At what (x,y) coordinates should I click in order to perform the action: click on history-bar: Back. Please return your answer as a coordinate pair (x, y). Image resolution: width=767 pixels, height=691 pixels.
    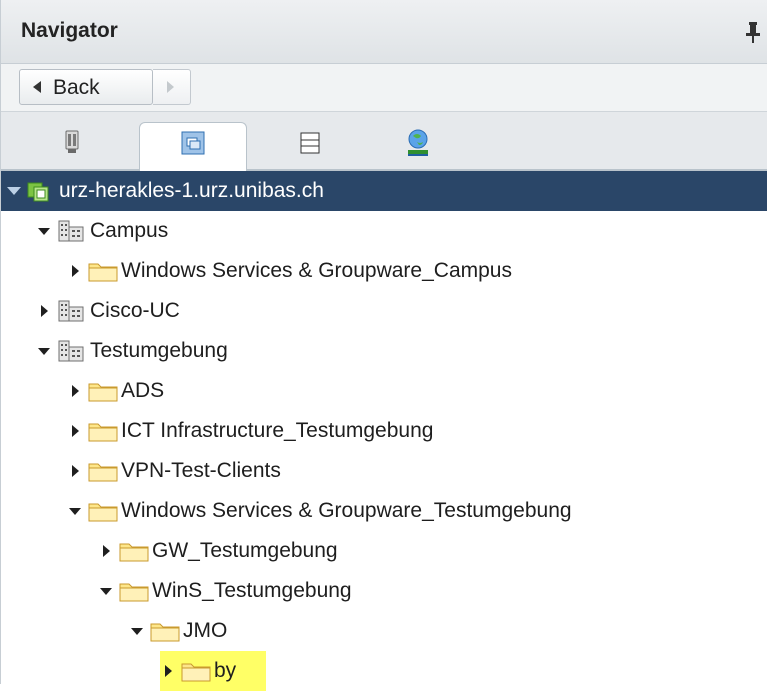
    Looking at the image, I should click on (384, 88).